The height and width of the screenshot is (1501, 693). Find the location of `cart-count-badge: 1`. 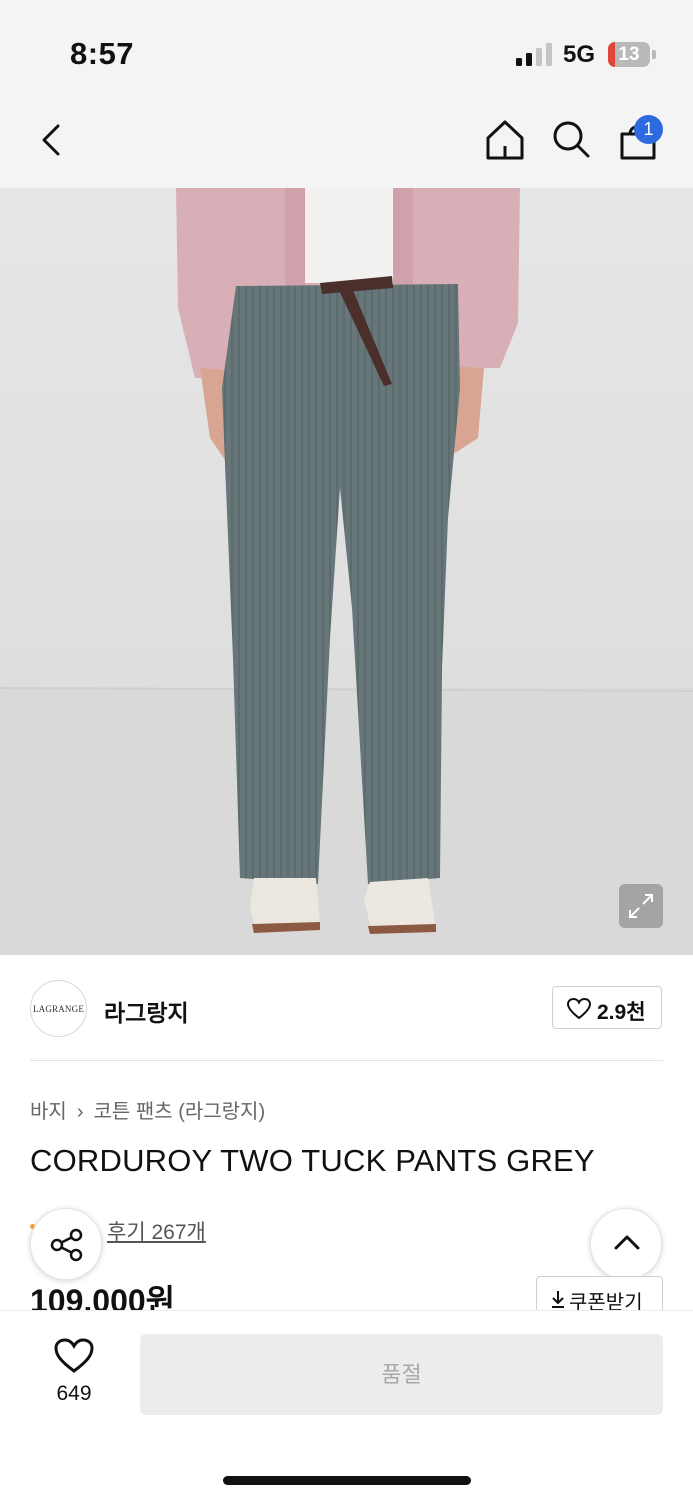

cart-count-badge: 1 is located at coordinates (648, 129).